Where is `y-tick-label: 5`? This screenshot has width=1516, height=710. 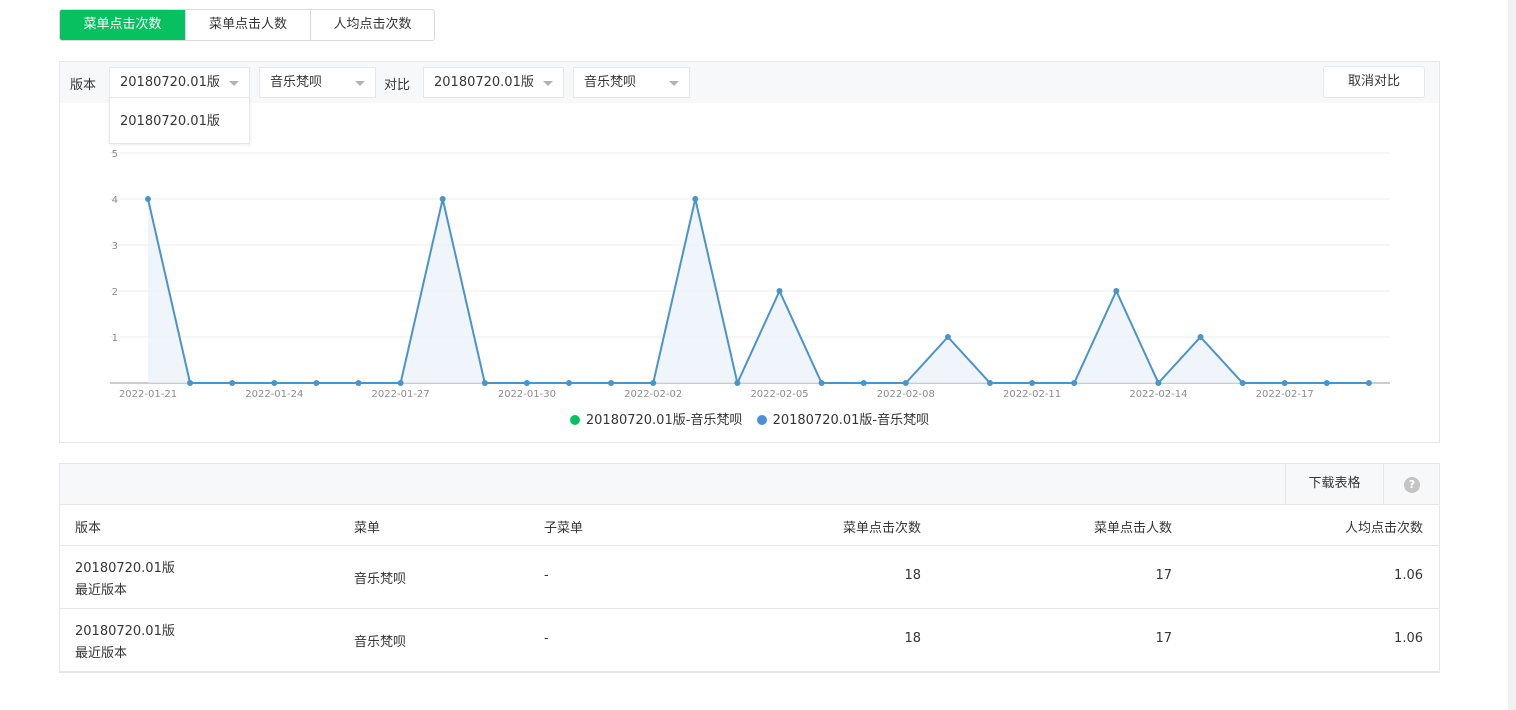 y-tick-label: 5 is located at coordinates (115, 154).